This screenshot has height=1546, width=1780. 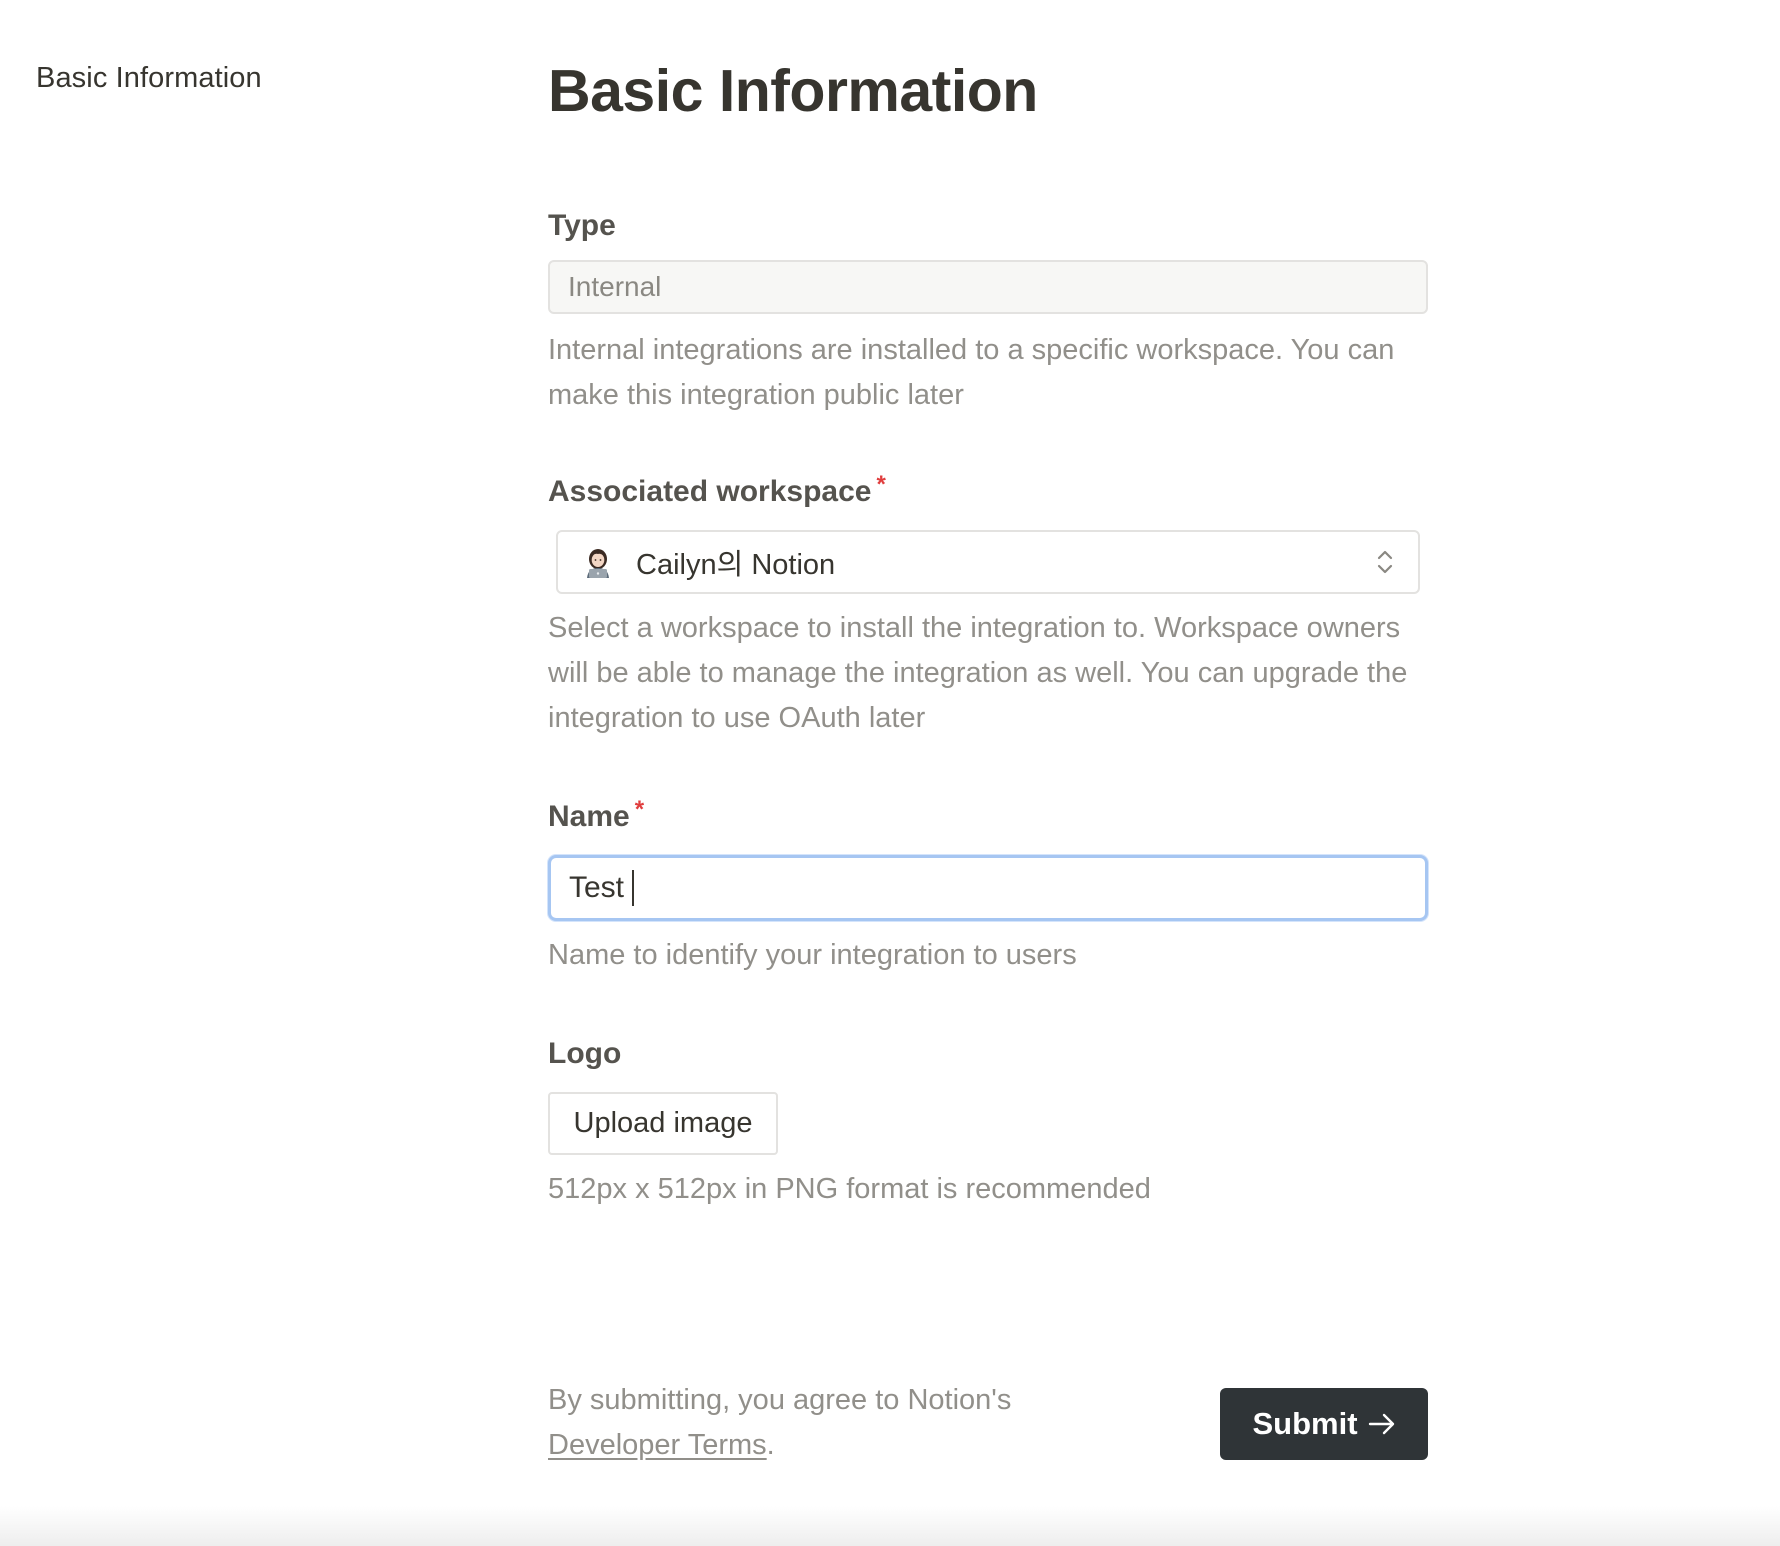 What do you see at coordinates (988, 1054) in the screenshot?
I see `logo-label: Logo` at bounding box center [988, 1054].